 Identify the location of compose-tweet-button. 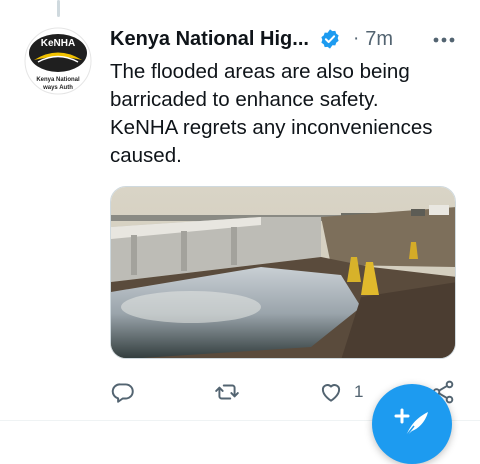
(412, 424).